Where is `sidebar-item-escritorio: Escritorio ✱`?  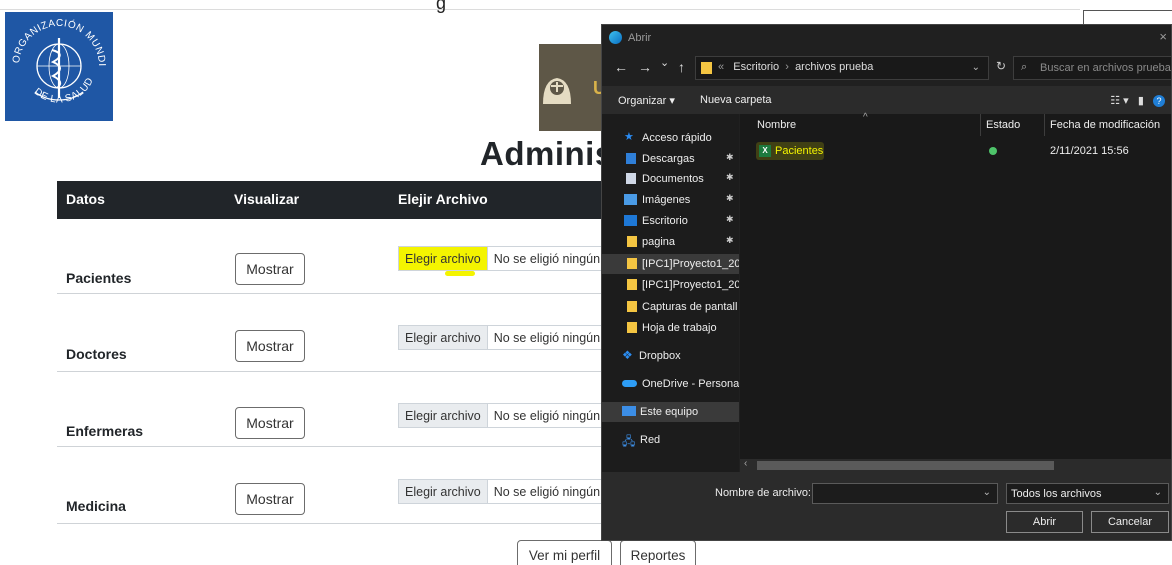 sidebar-item-escritorio: Escritorio ✱ is located at coordinates (670, 221).